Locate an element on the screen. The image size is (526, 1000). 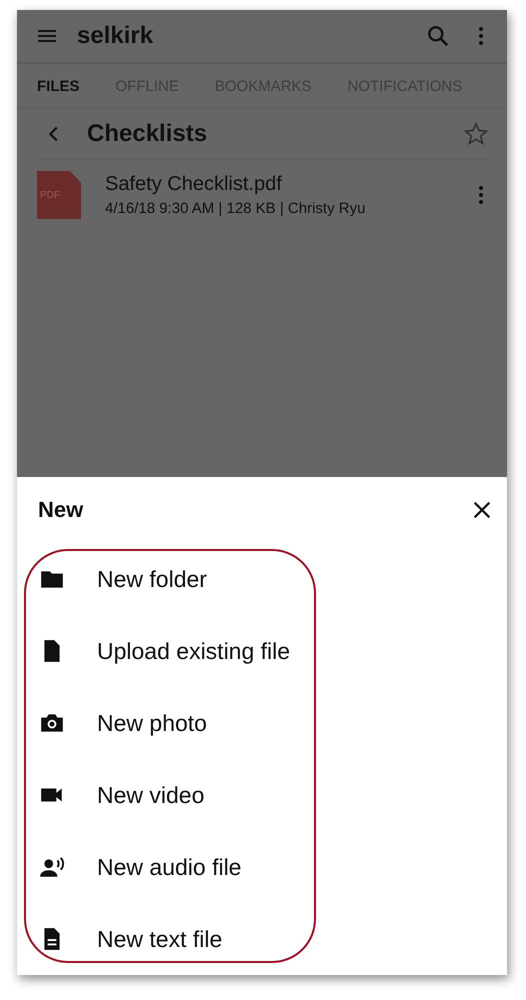
file-details: 4/16/18 9:30 AM | 128 KB | Christy Ryu is located at coordinates (235, 208).